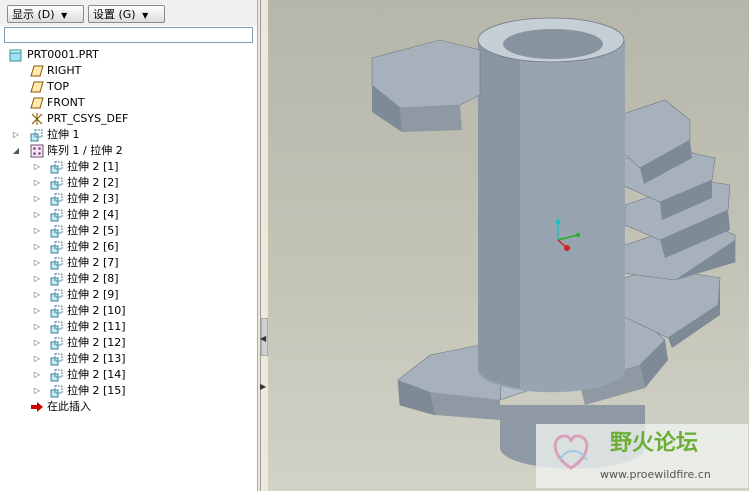  I want to click on tree-item-label: 拉伸 2 [15], so click(96, 390).